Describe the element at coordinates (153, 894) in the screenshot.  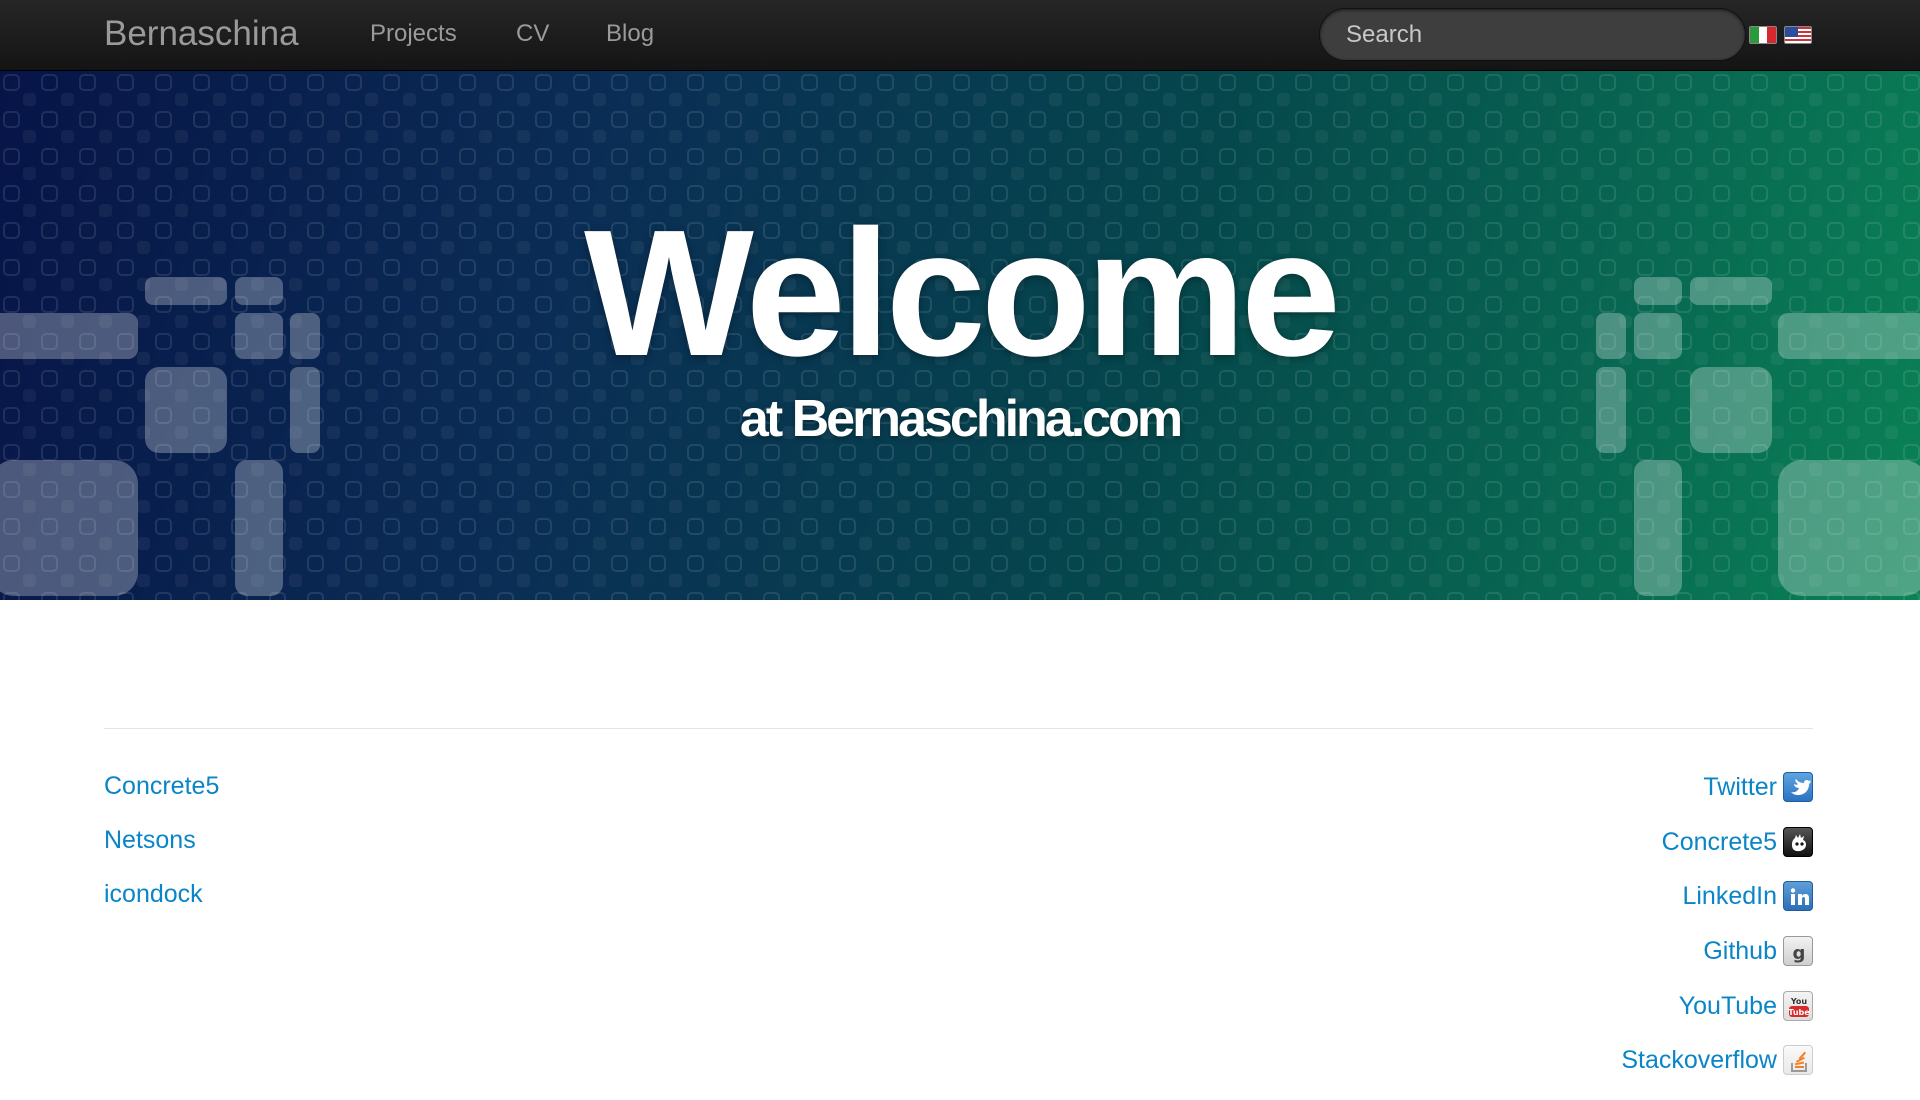
I see `footer-link-icondock: icondock` at that location.